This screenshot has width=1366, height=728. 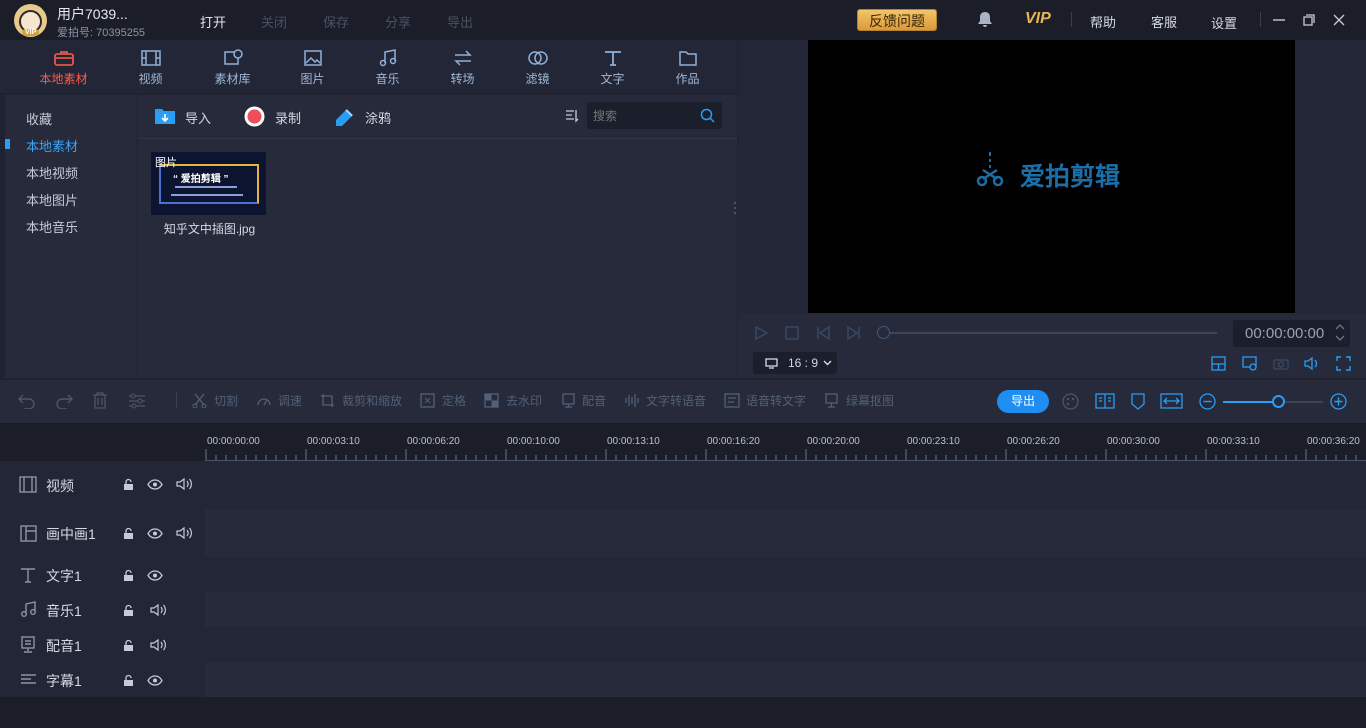 I want to click on sidebar-item-local-video: 本地视频, so click(x=52, y=172).